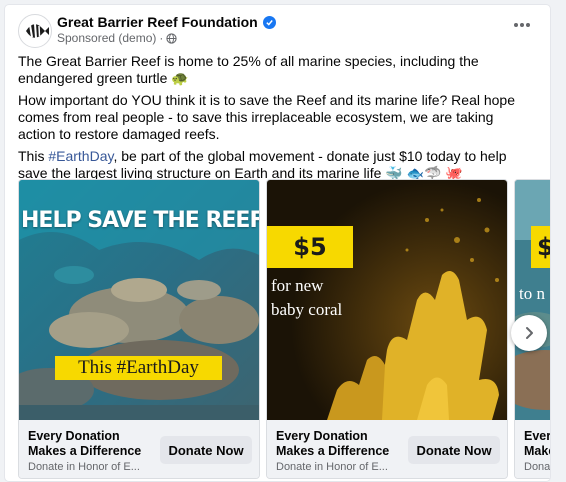 The height and width of the screenshot is (482, 566). Describe the element at coordinates (540, 247) in the screenshot. I see `overlay-price-tag: $` at that location.